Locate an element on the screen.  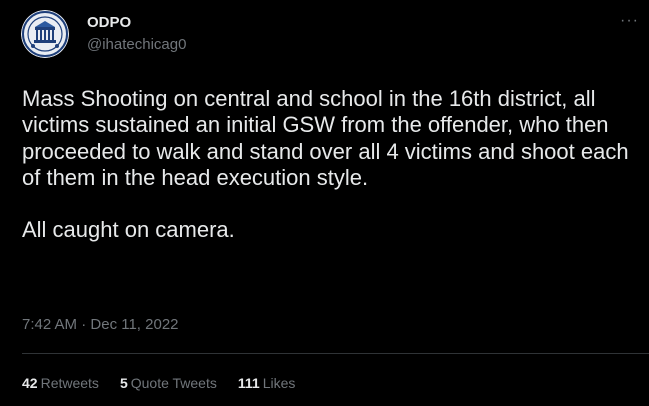
quote-tweets-stat: 5 Quote Tweets is located at coordinates (168, 383).